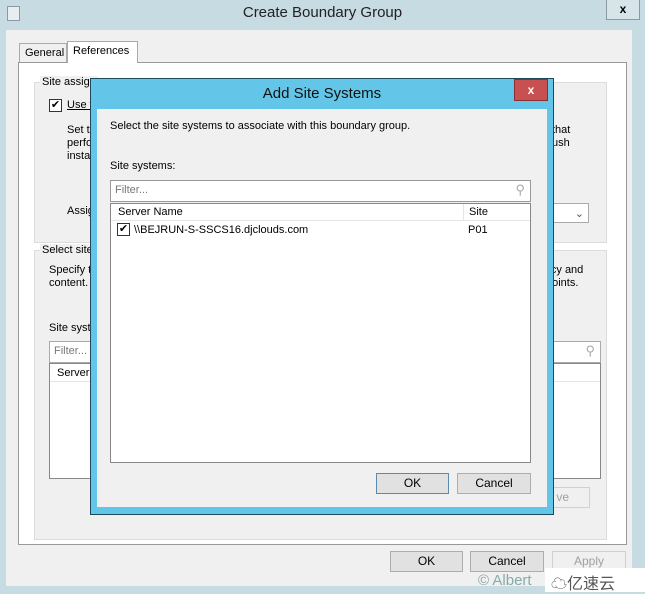 The image size is (645, 594). Describe the element at coordinates (494, 483) in the screenshot. I see `dialog-cancel-button: Cancel` at that location.